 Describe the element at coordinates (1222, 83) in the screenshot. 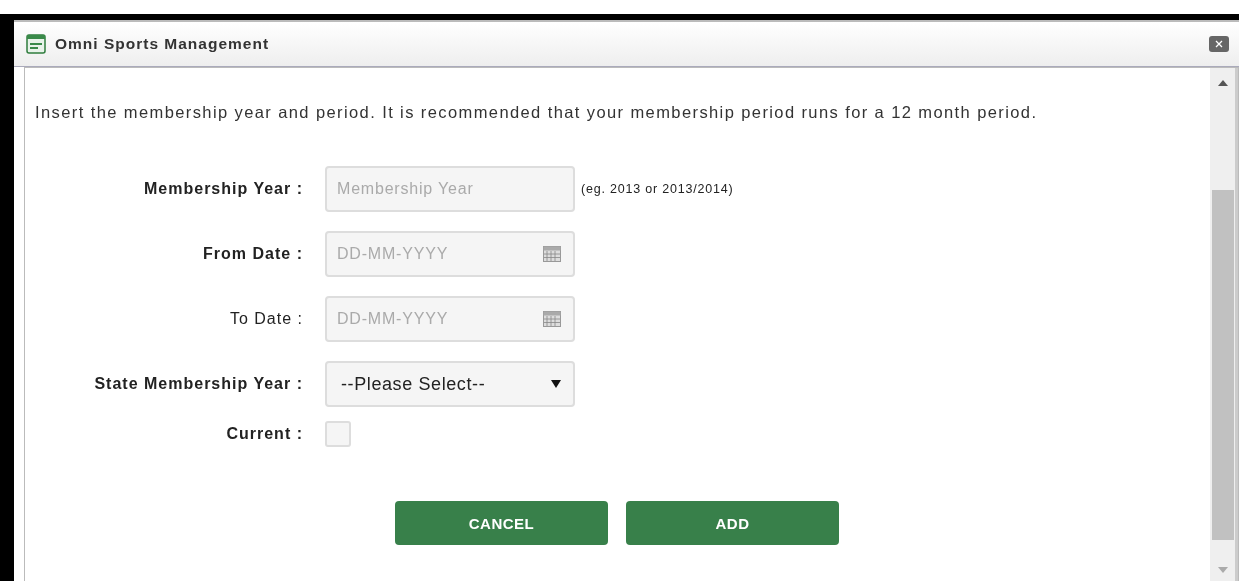

I see `scroll-up-icon` at that location.